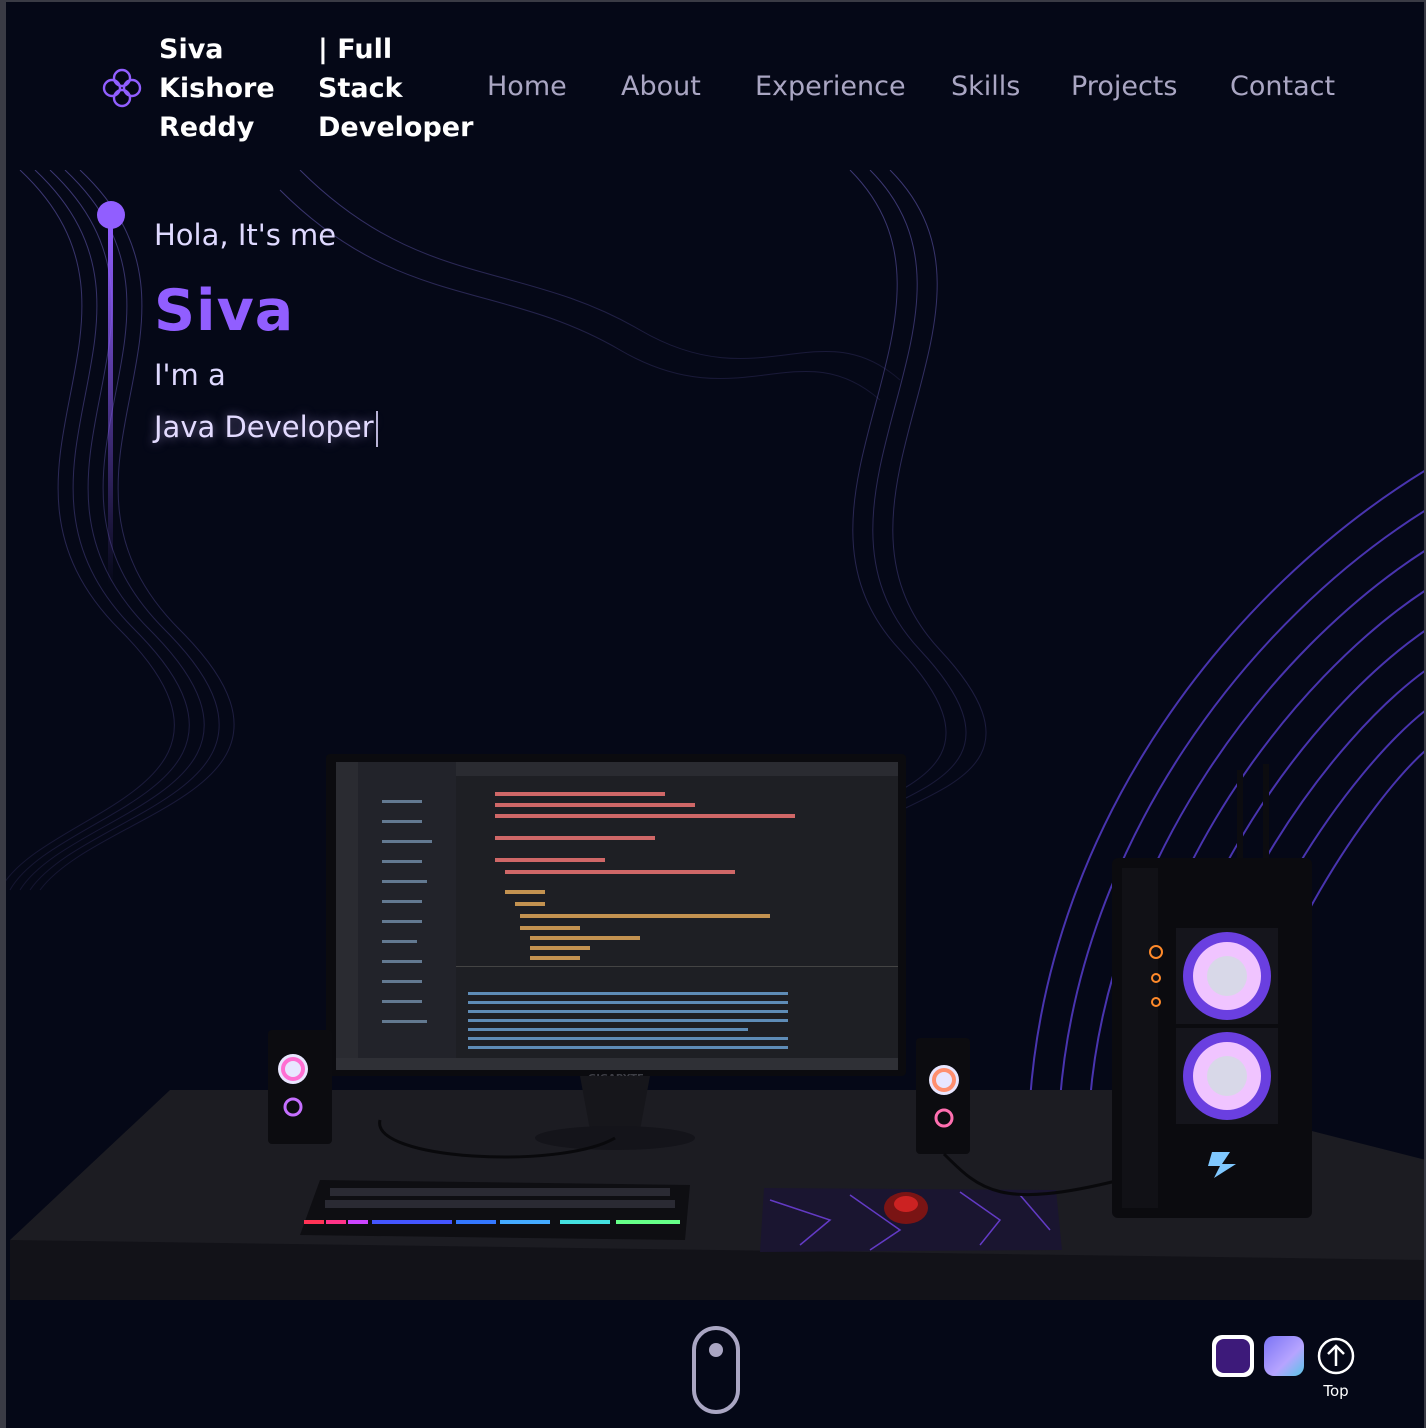 The width and height of the screenshot is (1426, 1428). What do you see at coordinates (224, 311) in the screenshot?
I see `hero-name: Siva` at bounding box center [224, 311].